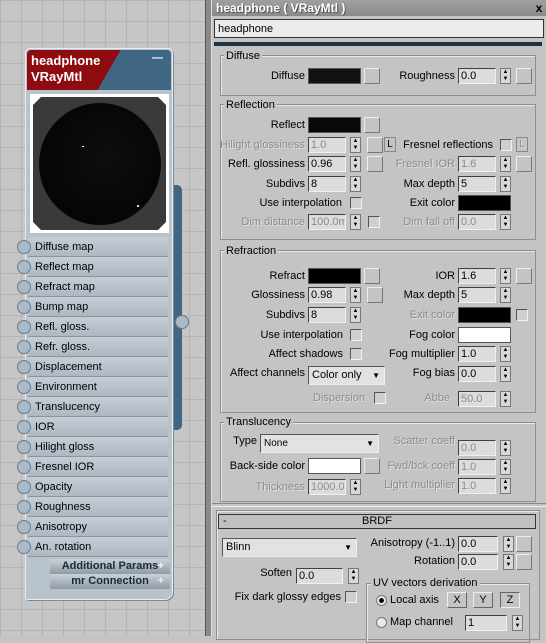 The width and height of the screenshot is (546, 643). Describe the element at coordinates (98, 307) in the screenshot. I see `input-slot: Bump map` at that location.